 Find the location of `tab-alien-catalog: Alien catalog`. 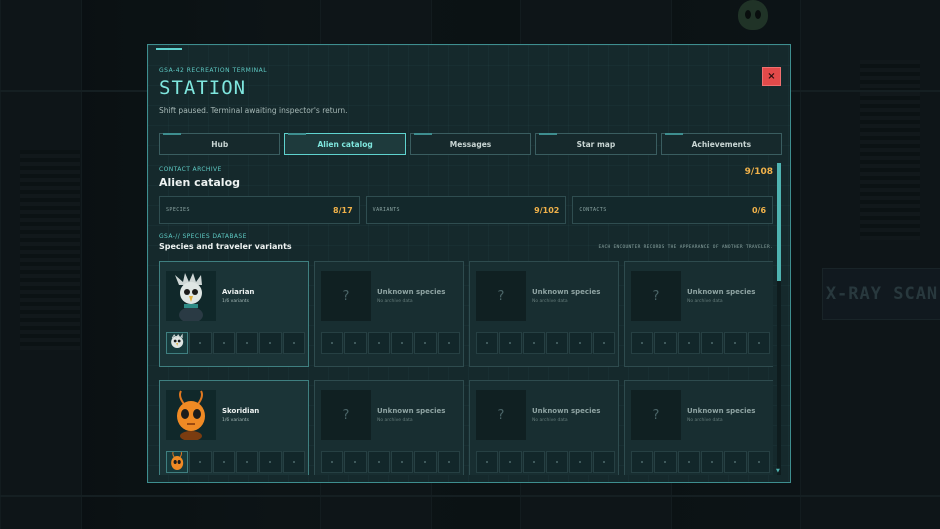

tab-alien-catalog: Alien catalog is located at coordinates (345, 144).